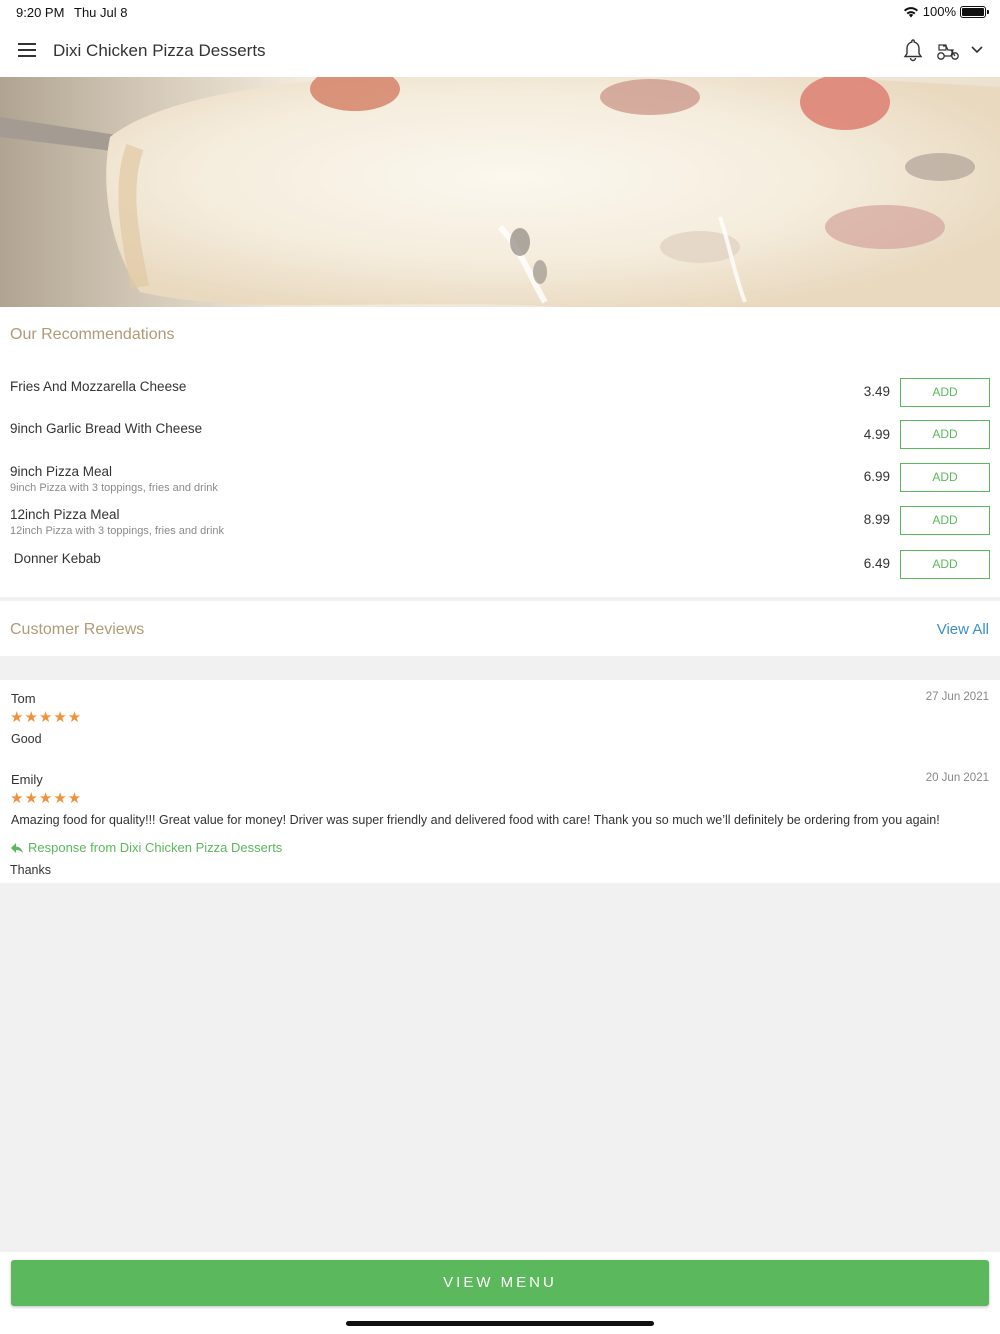 This screenshot has width=1000, height=1334. What do you see at coordinates (876, 434) in the screenshot?
I see `item-price: 4.99` at bounding box center [876, 434].